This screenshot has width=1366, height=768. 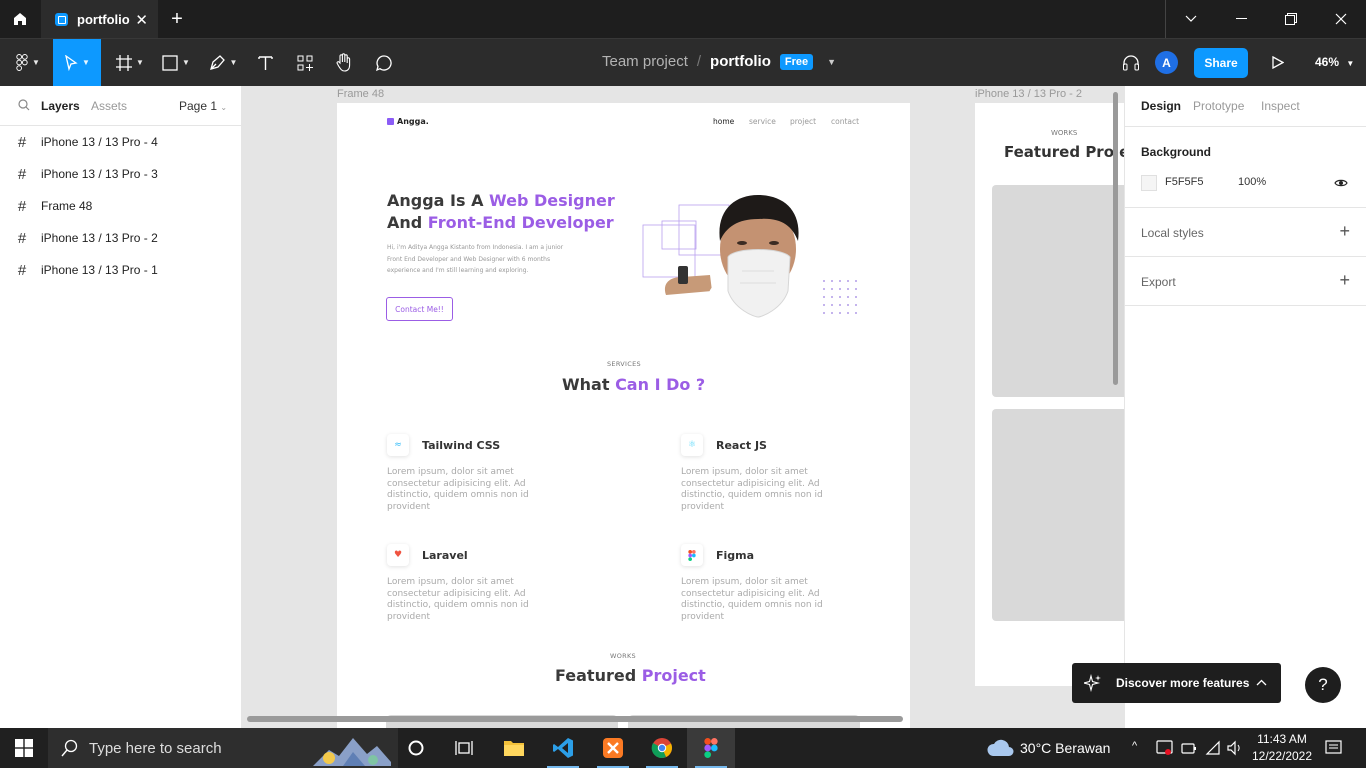 I want to click on zoom-level: 46% ▼, so click(x=1334, y=62).